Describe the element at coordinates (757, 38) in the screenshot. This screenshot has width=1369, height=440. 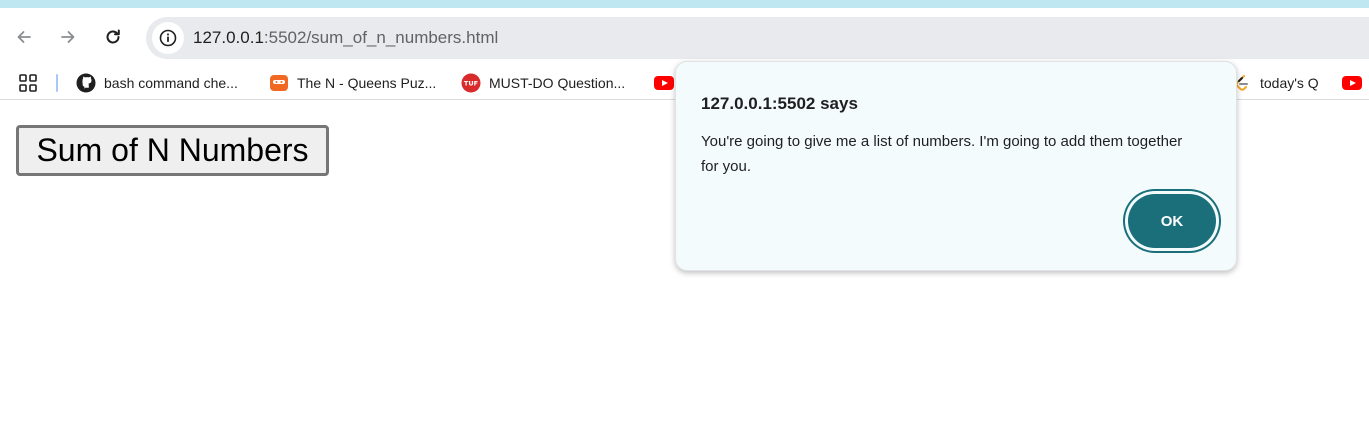
I see `address-bar: 127.0.0.1:5502/sum_of_n_numbers.html` at that location.